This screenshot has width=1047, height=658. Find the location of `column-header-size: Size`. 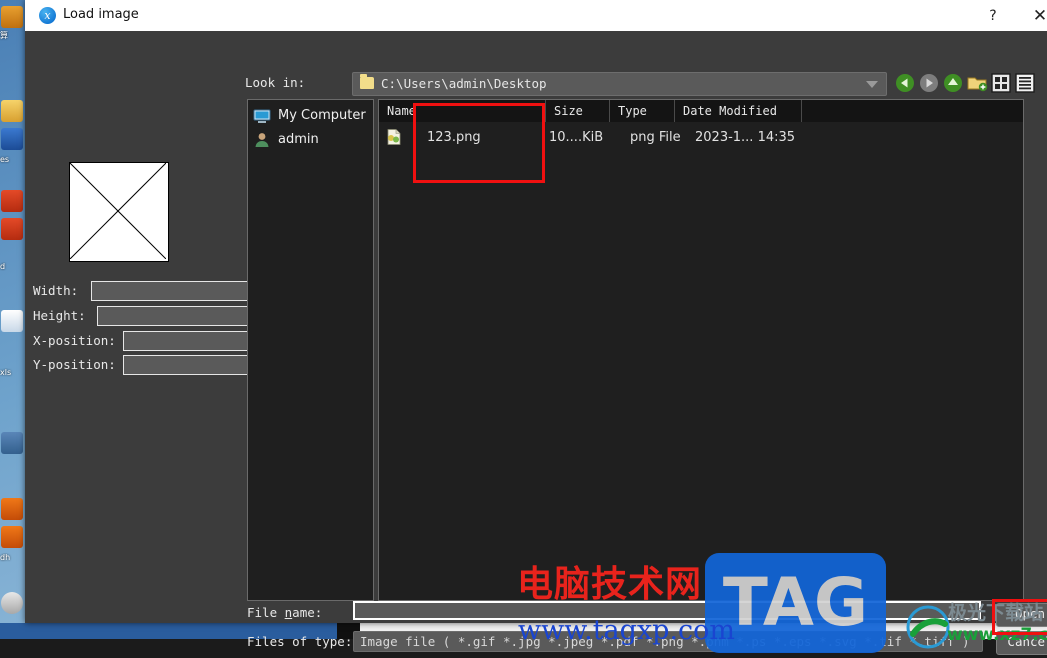

column-header-size: Size is located at coordinates (578, 111).